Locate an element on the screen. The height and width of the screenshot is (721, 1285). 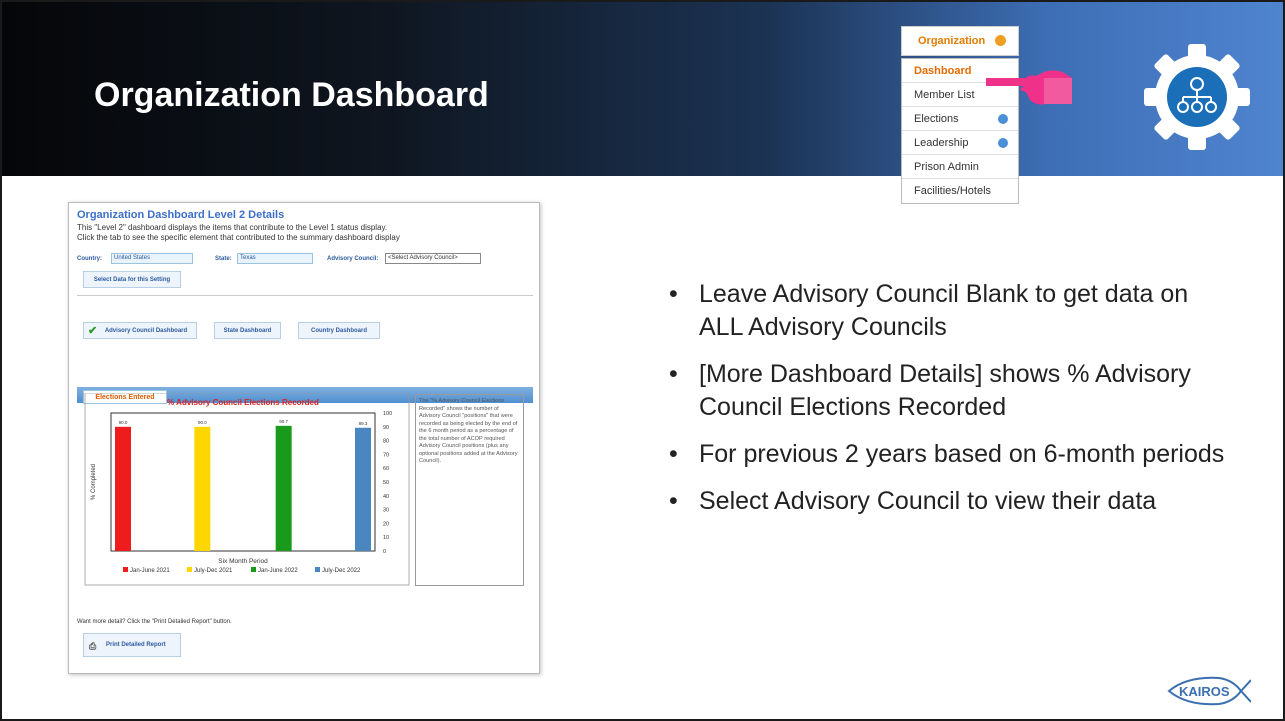
plot-area is located at coordinates (243, 482).